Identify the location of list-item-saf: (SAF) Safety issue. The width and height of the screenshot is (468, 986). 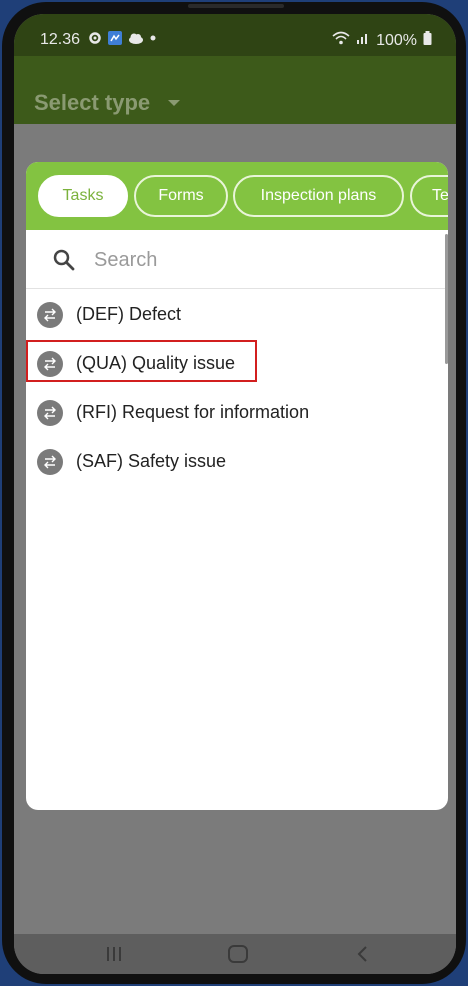
(237, 461).